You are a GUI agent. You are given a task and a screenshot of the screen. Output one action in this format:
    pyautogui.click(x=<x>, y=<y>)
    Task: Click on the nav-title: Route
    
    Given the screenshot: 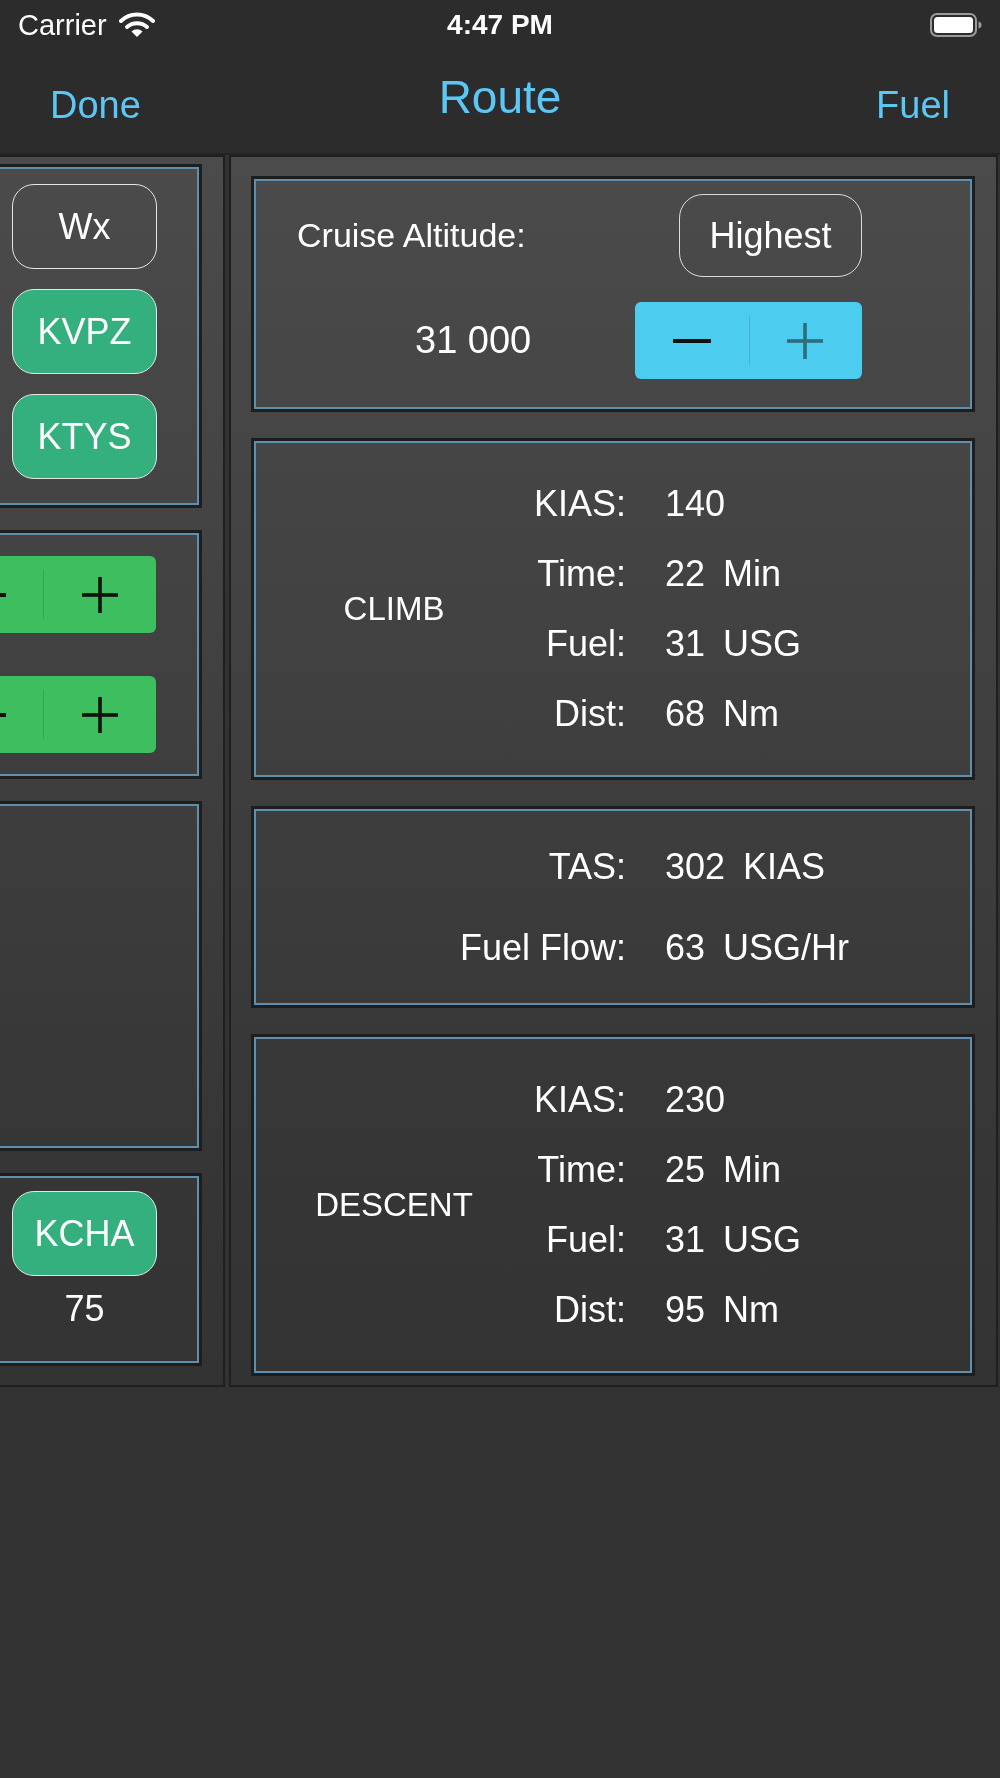 What is the action you would take?
    pyautogui.click(x=500, y=96)
    